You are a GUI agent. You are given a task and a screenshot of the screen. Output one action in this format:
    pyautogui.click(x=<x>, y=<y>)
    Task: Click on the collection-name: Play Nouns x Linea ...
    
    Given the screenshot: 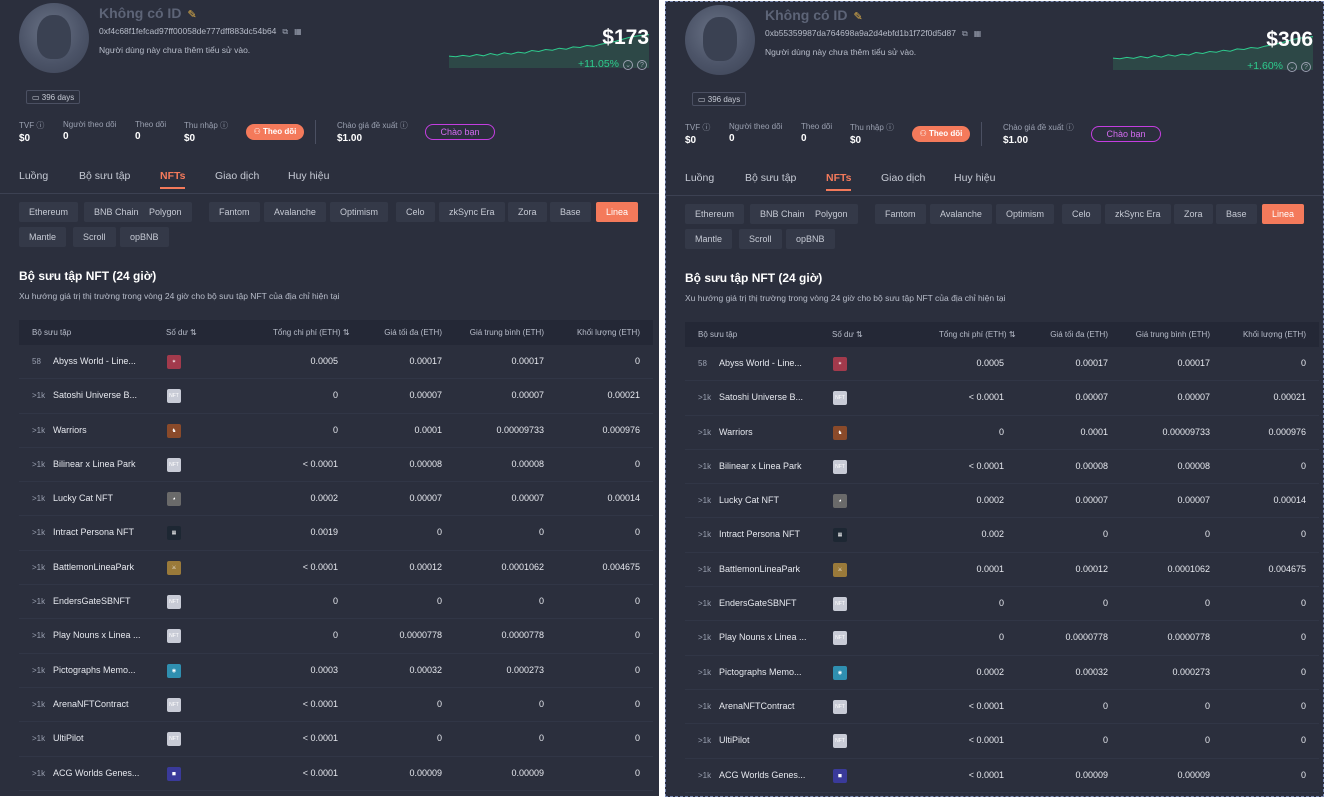 What is the action you would take?
    pyautogui.click(x=763, y=637)
    